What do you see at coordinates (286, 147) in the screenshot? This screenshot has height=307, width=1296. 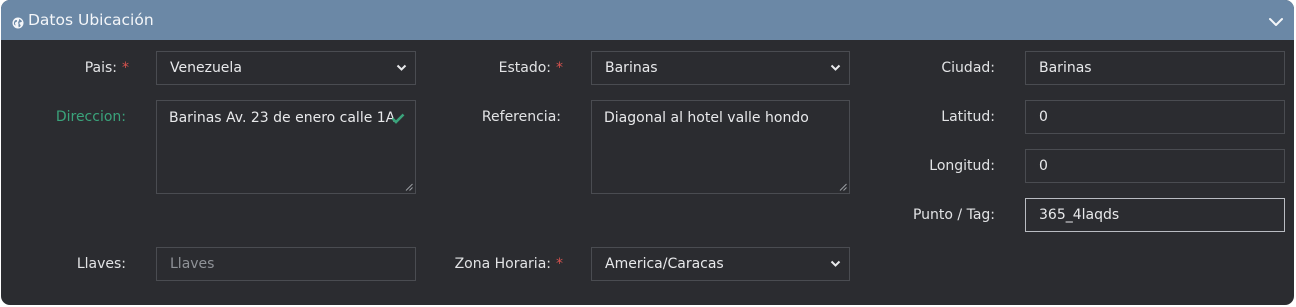 I see `direccion-textarea: Barinas Av. 23 de enero calle 1A` at bounding box center [286, 147].